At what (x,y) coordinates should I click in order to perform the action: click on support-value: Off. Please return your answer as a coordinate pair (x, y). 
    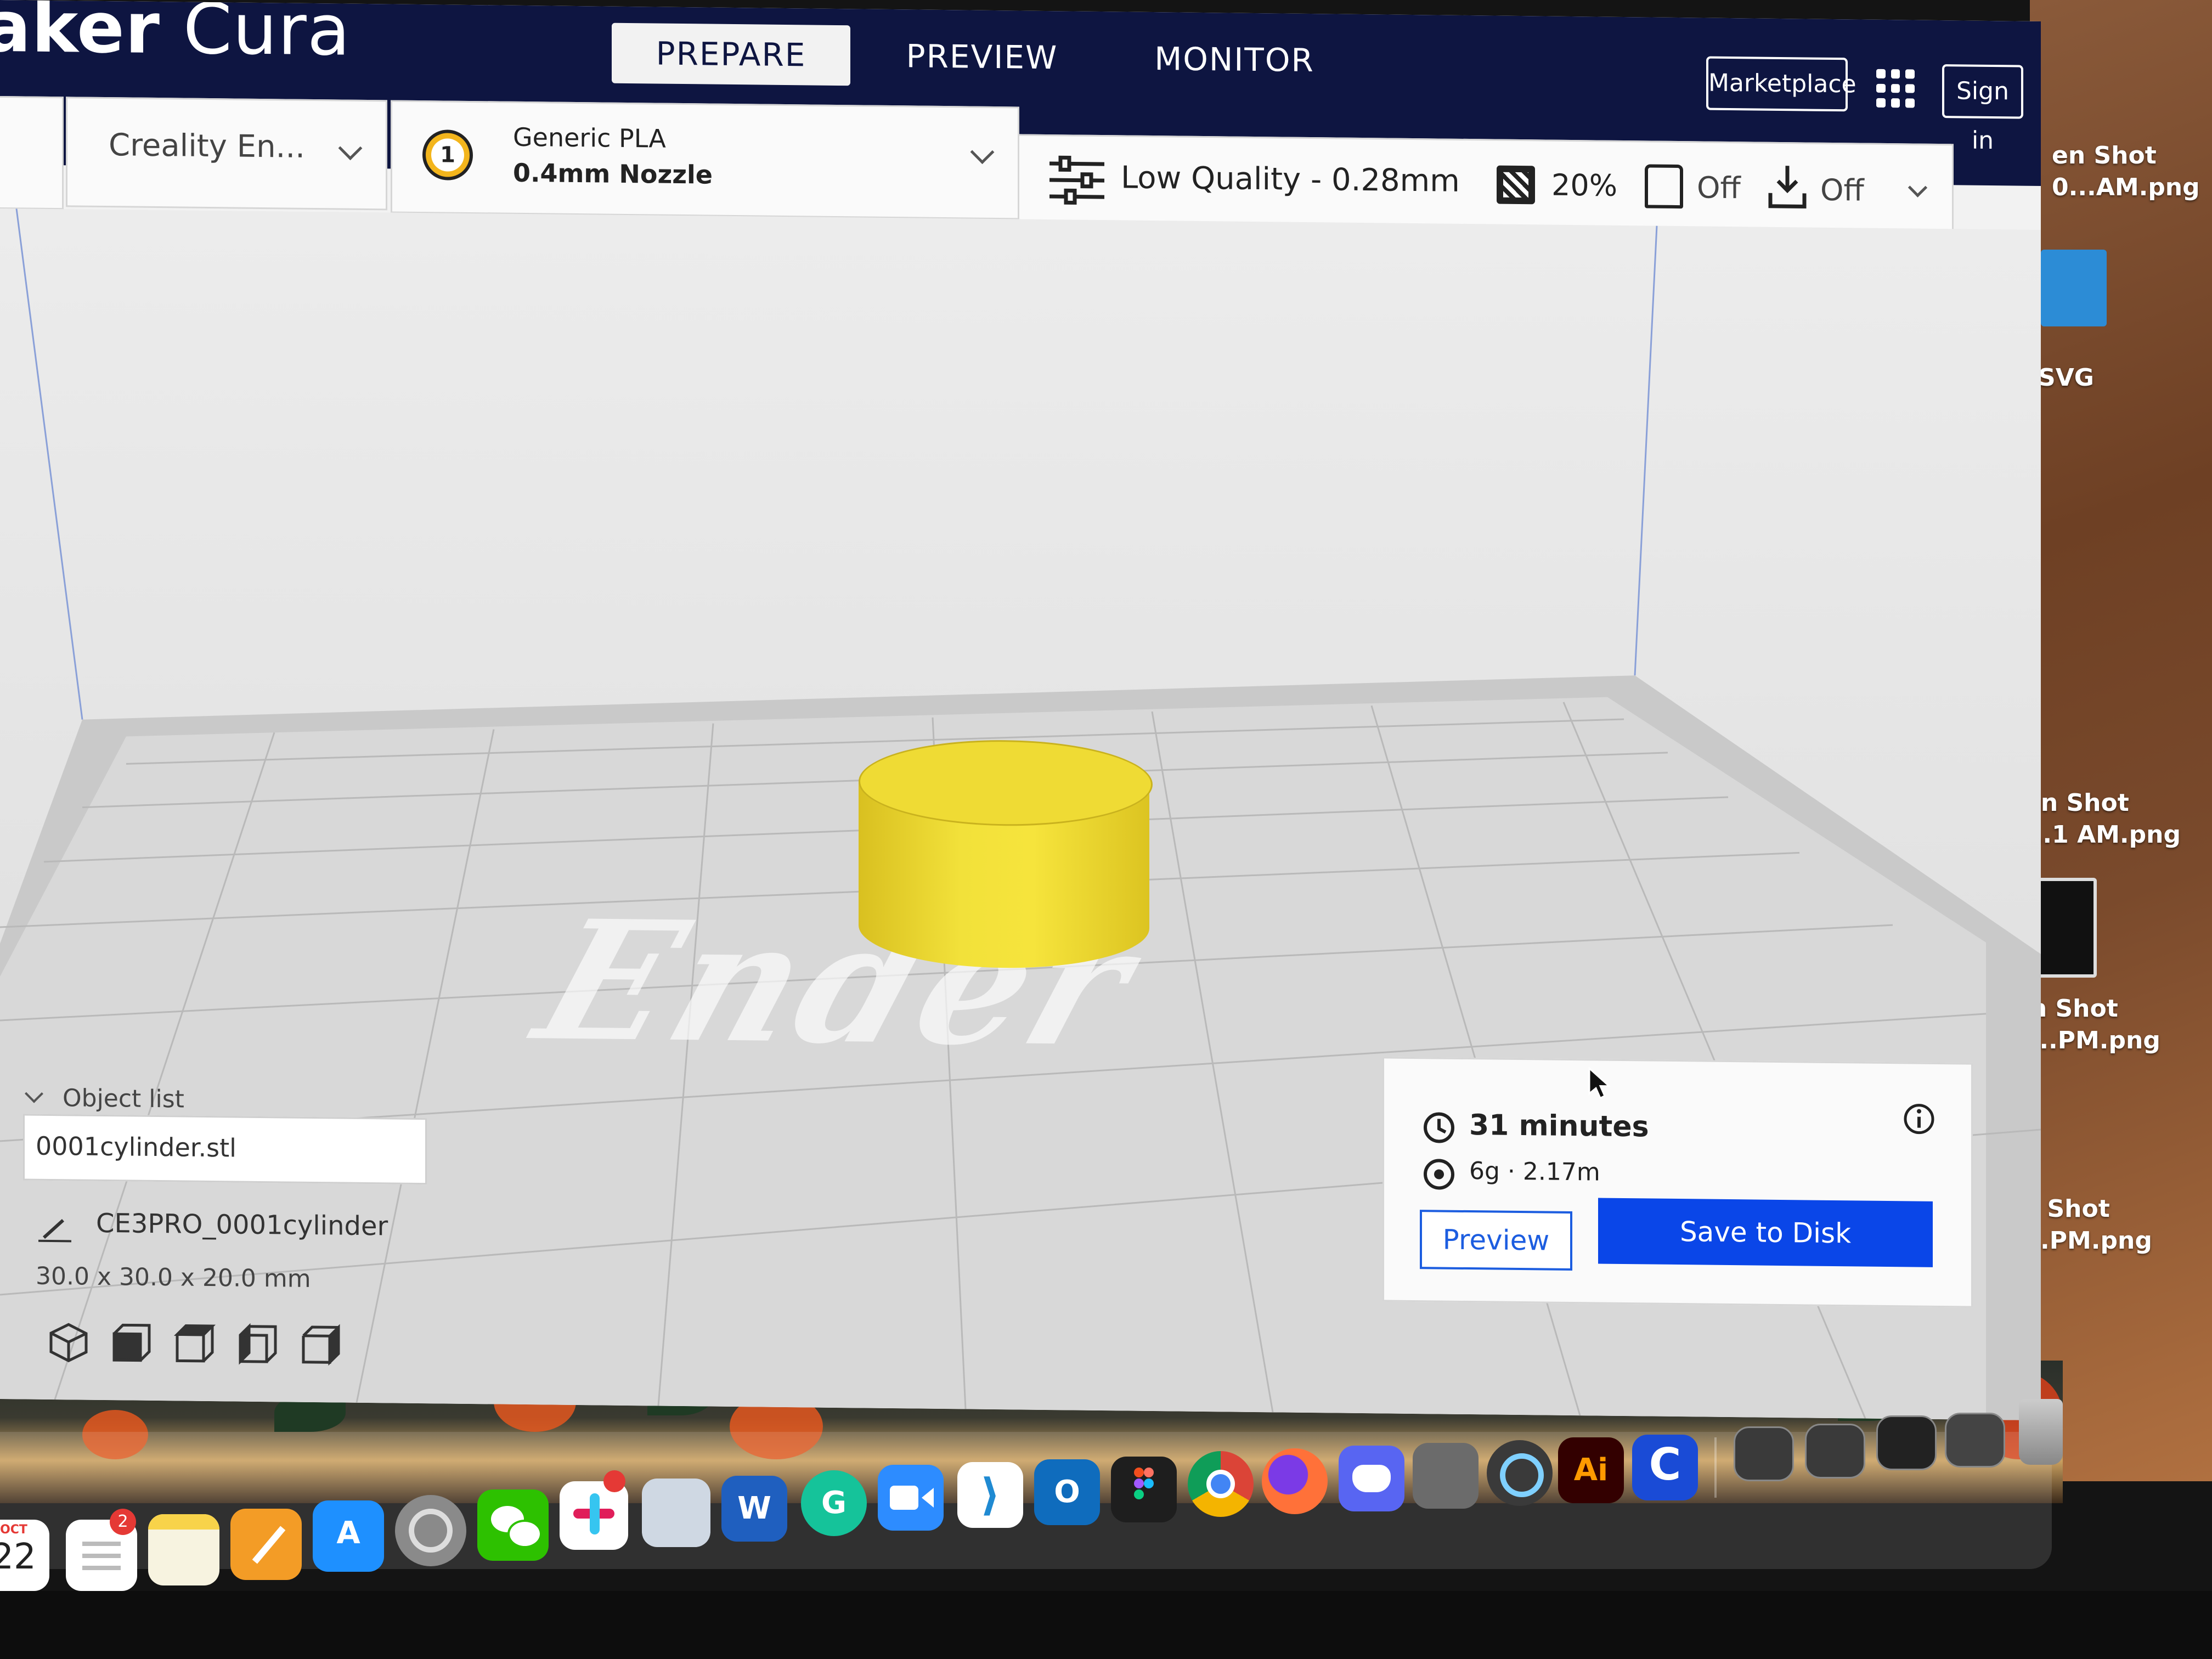
    Looking at the image, I should click on (1719, 188).